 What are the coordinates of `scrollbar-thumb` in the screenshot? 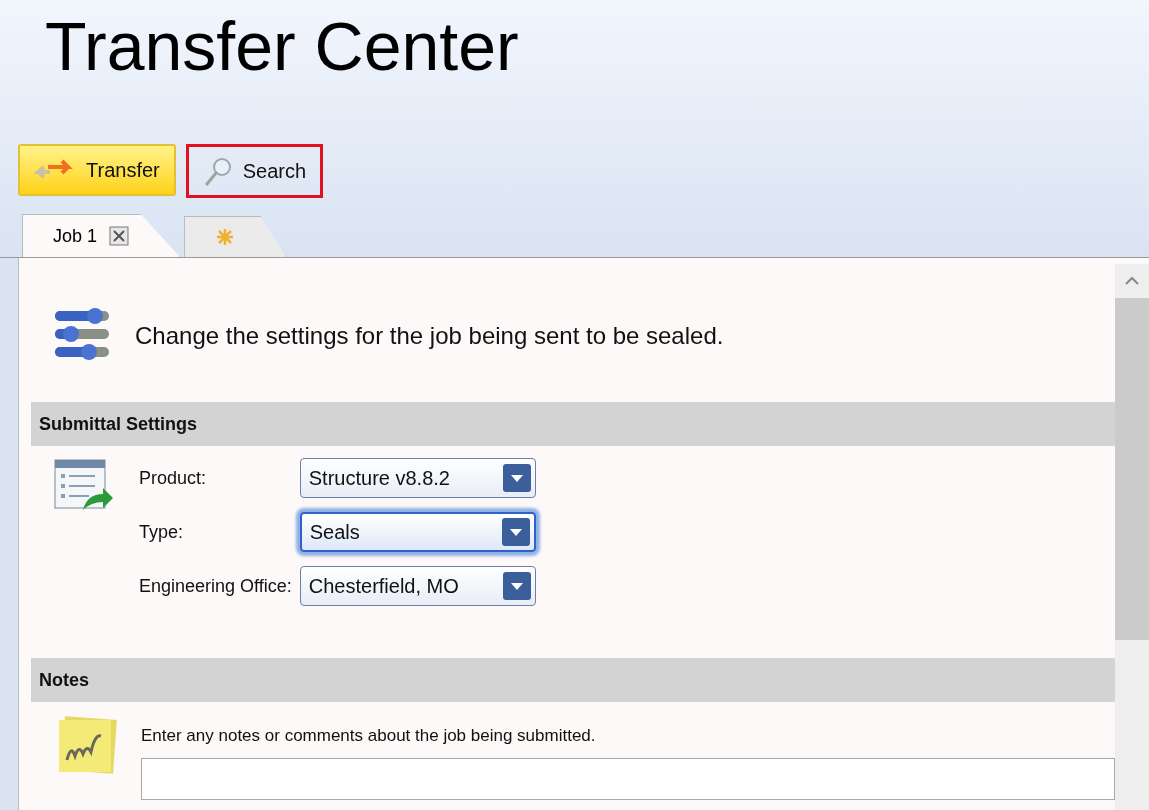 It's located at (1132, 469).